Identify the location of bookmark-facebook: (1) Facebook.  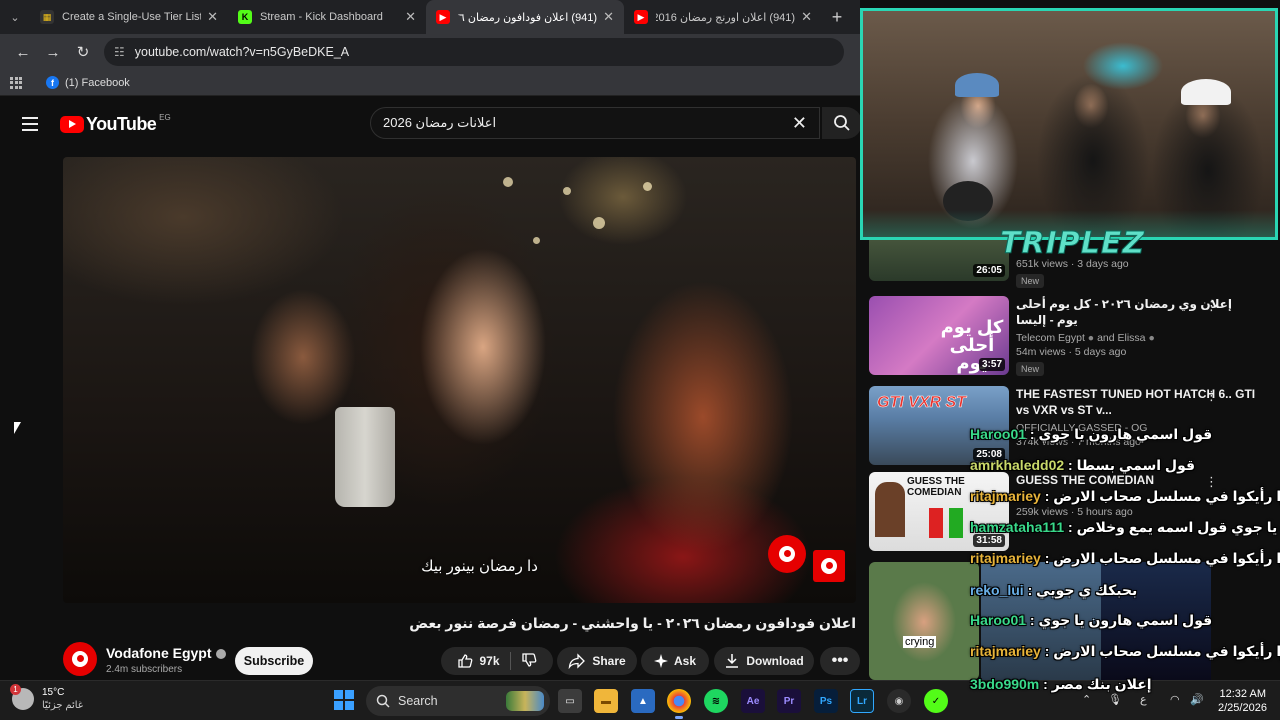
(97, 83).